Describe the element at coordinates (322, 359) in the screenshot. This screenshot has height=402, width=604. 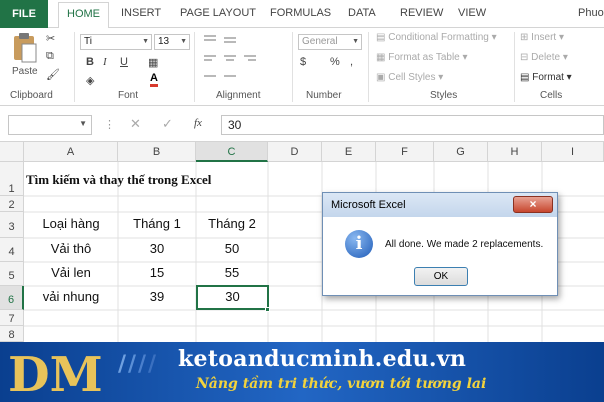
I see `site-name: ketoanducminh.edu.vn` at that location.